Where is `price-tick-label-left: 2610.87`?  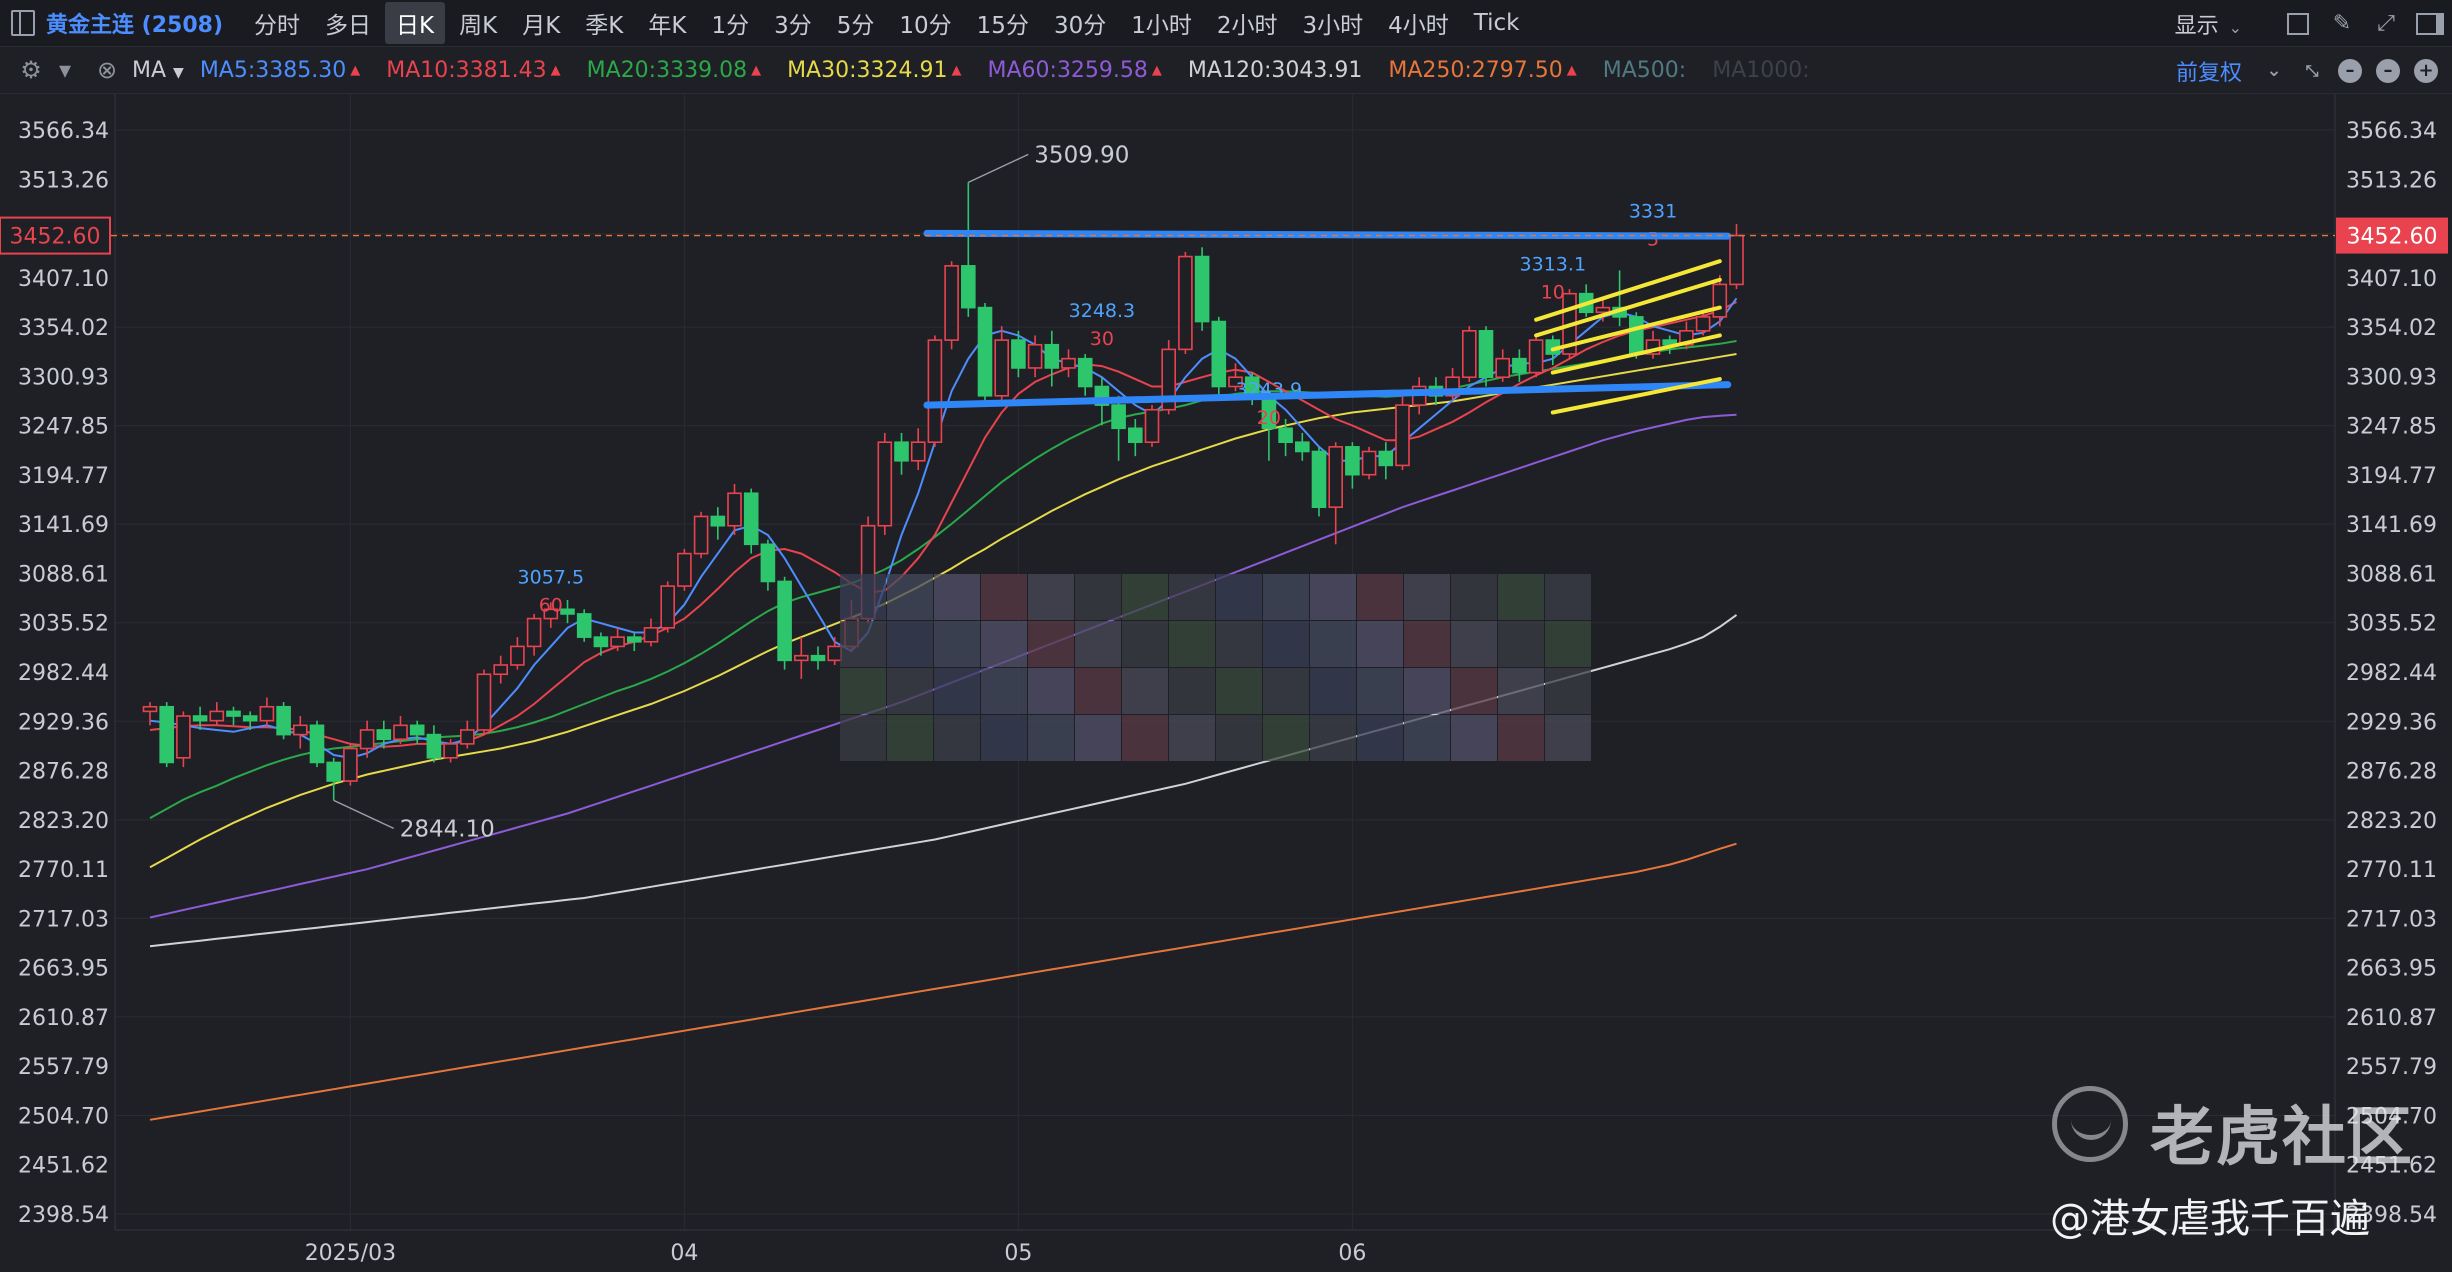
price-tick-label-left: 2610.87 is located at coordinates (63, 1018).